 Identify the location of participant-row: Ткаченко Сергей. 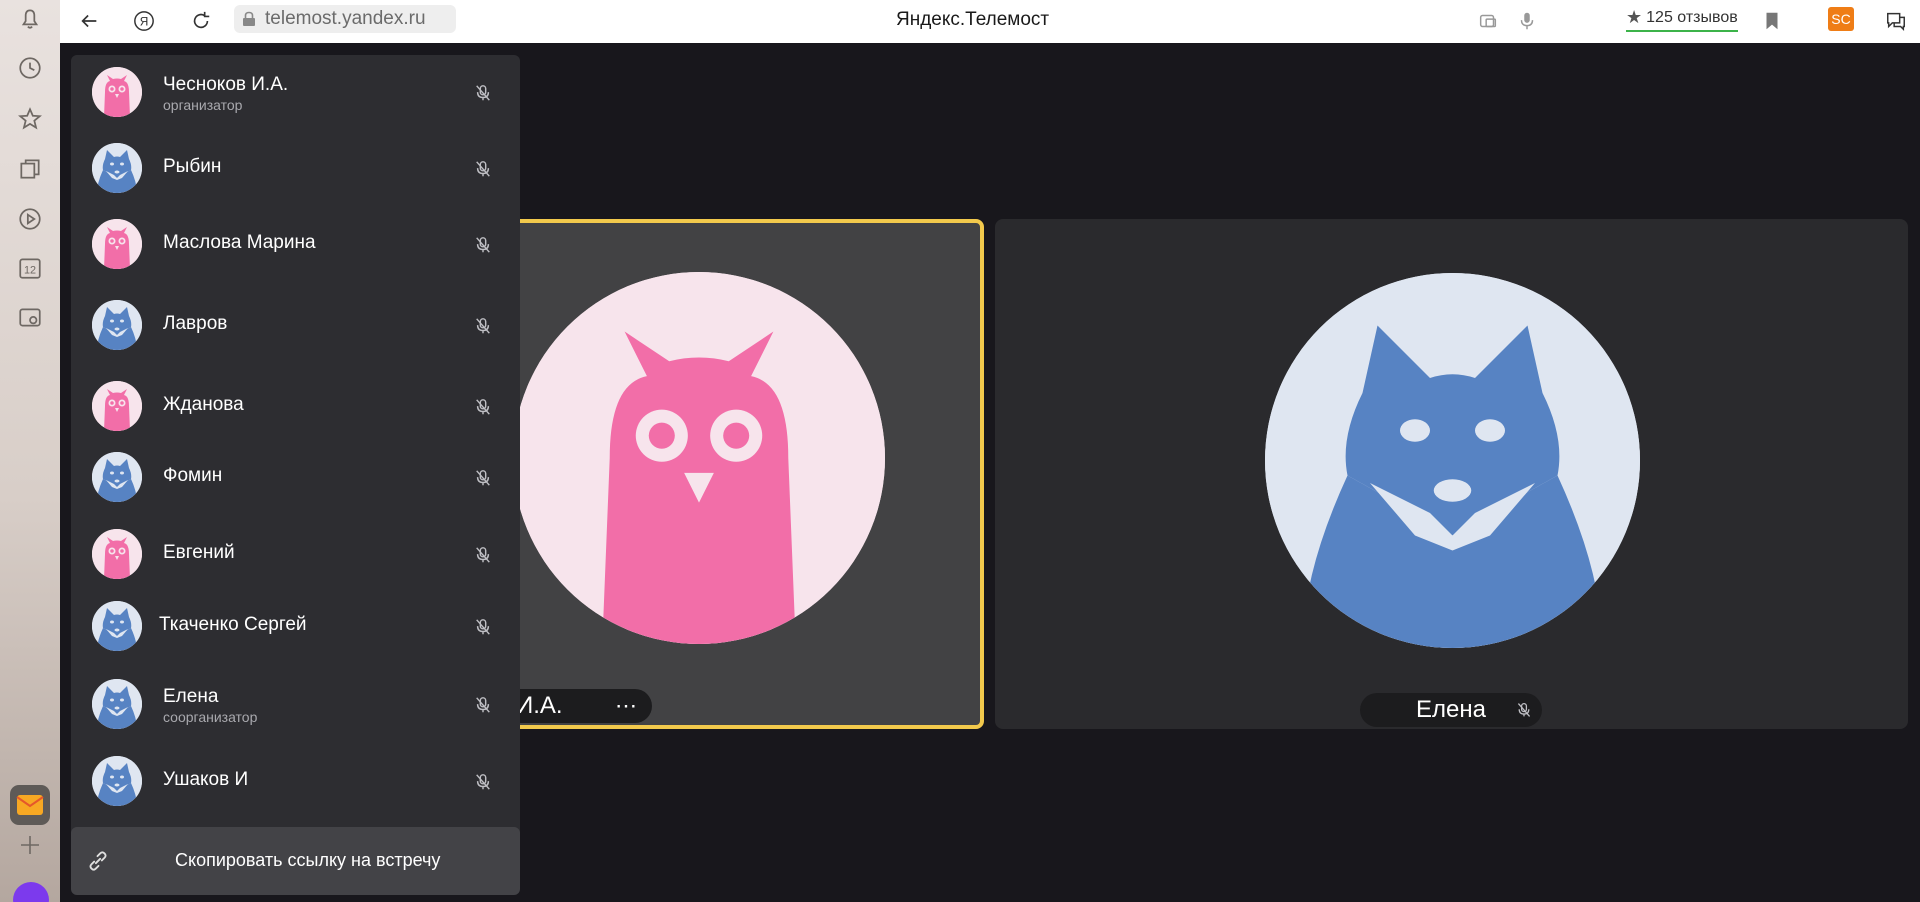
(295, 626).